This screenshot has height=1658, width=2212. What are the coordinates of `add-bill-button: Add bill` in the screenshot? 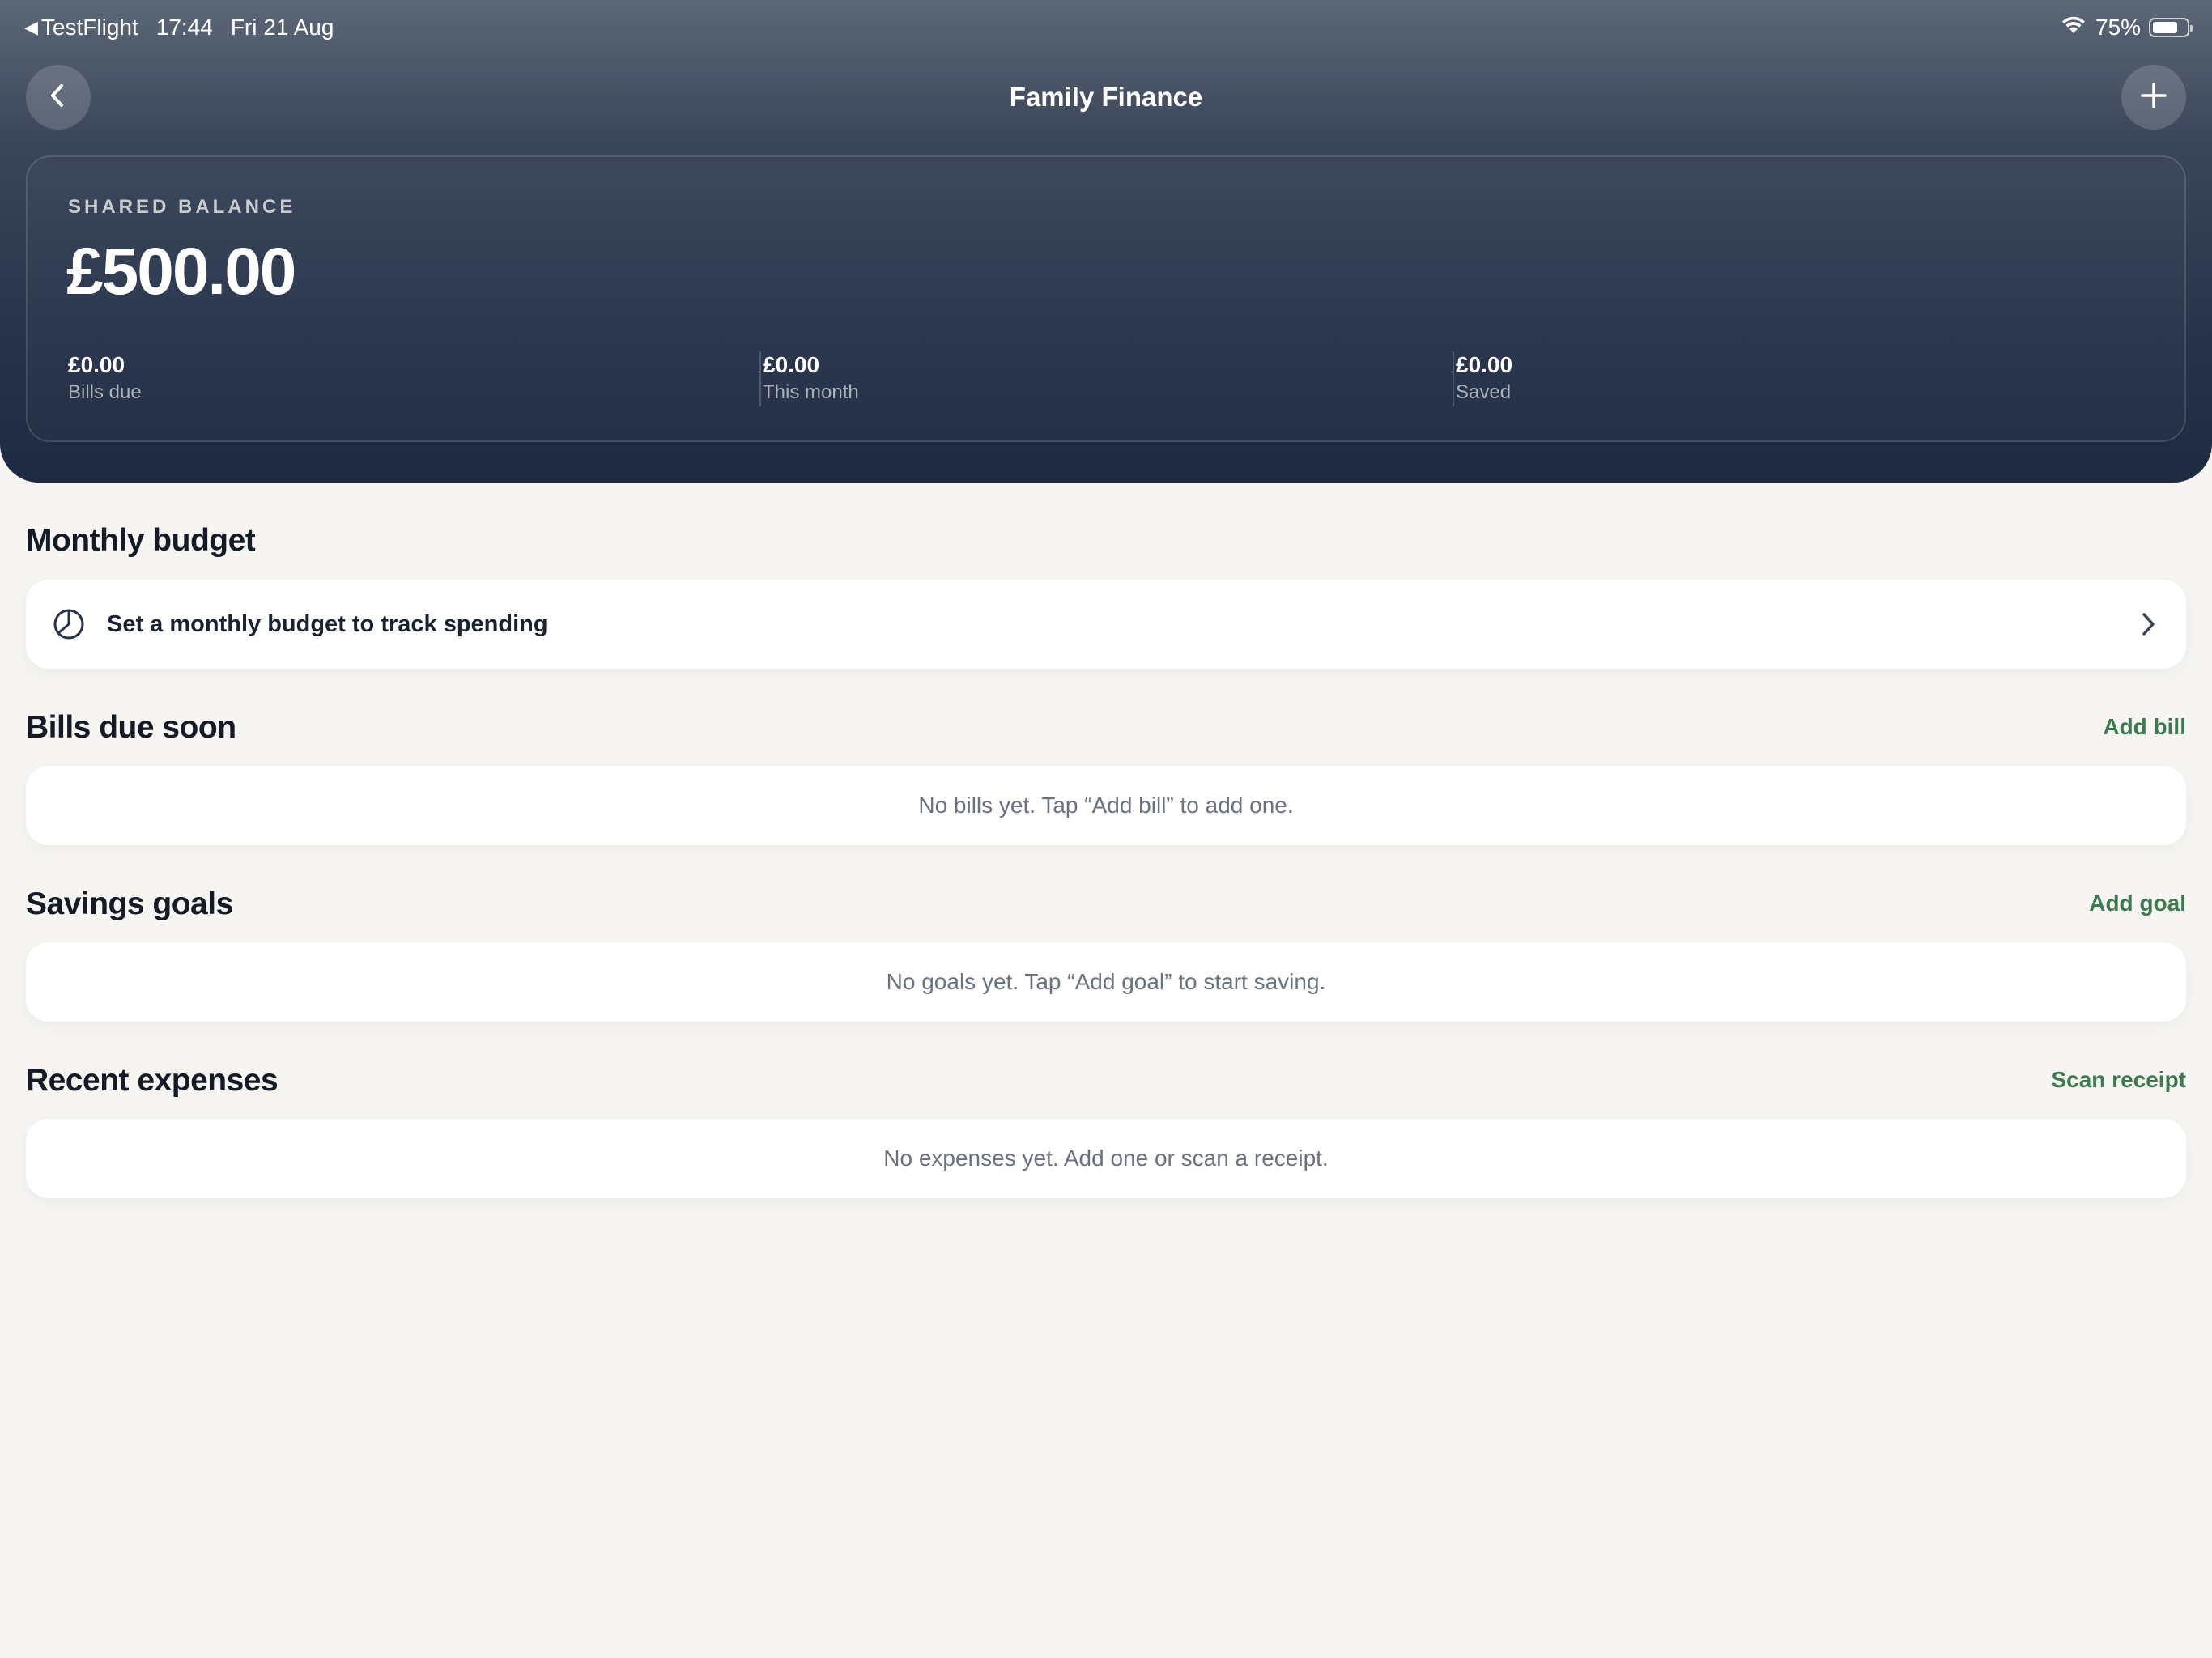 It's located at (2145, 727).